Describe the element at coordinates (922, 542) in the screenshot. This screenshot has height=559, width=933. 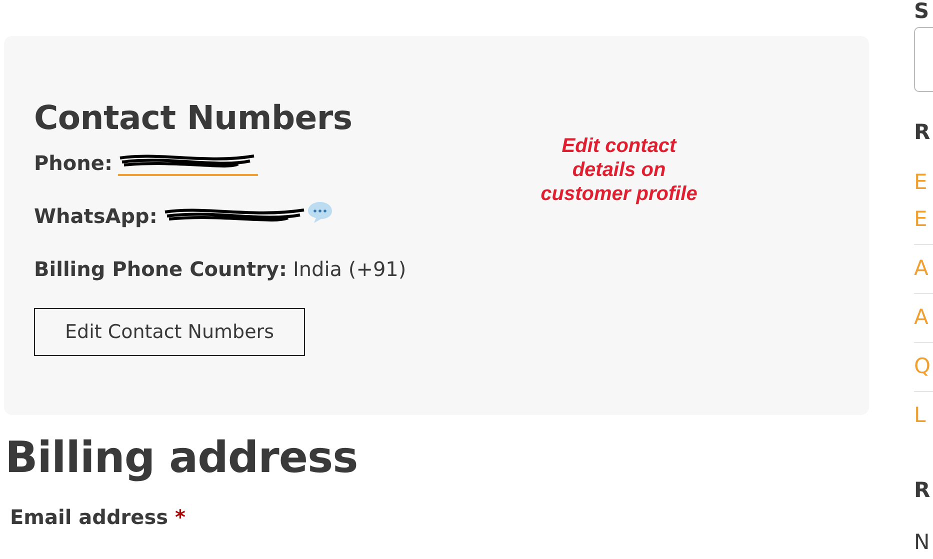
I see `sidebar-text: N` at that location.